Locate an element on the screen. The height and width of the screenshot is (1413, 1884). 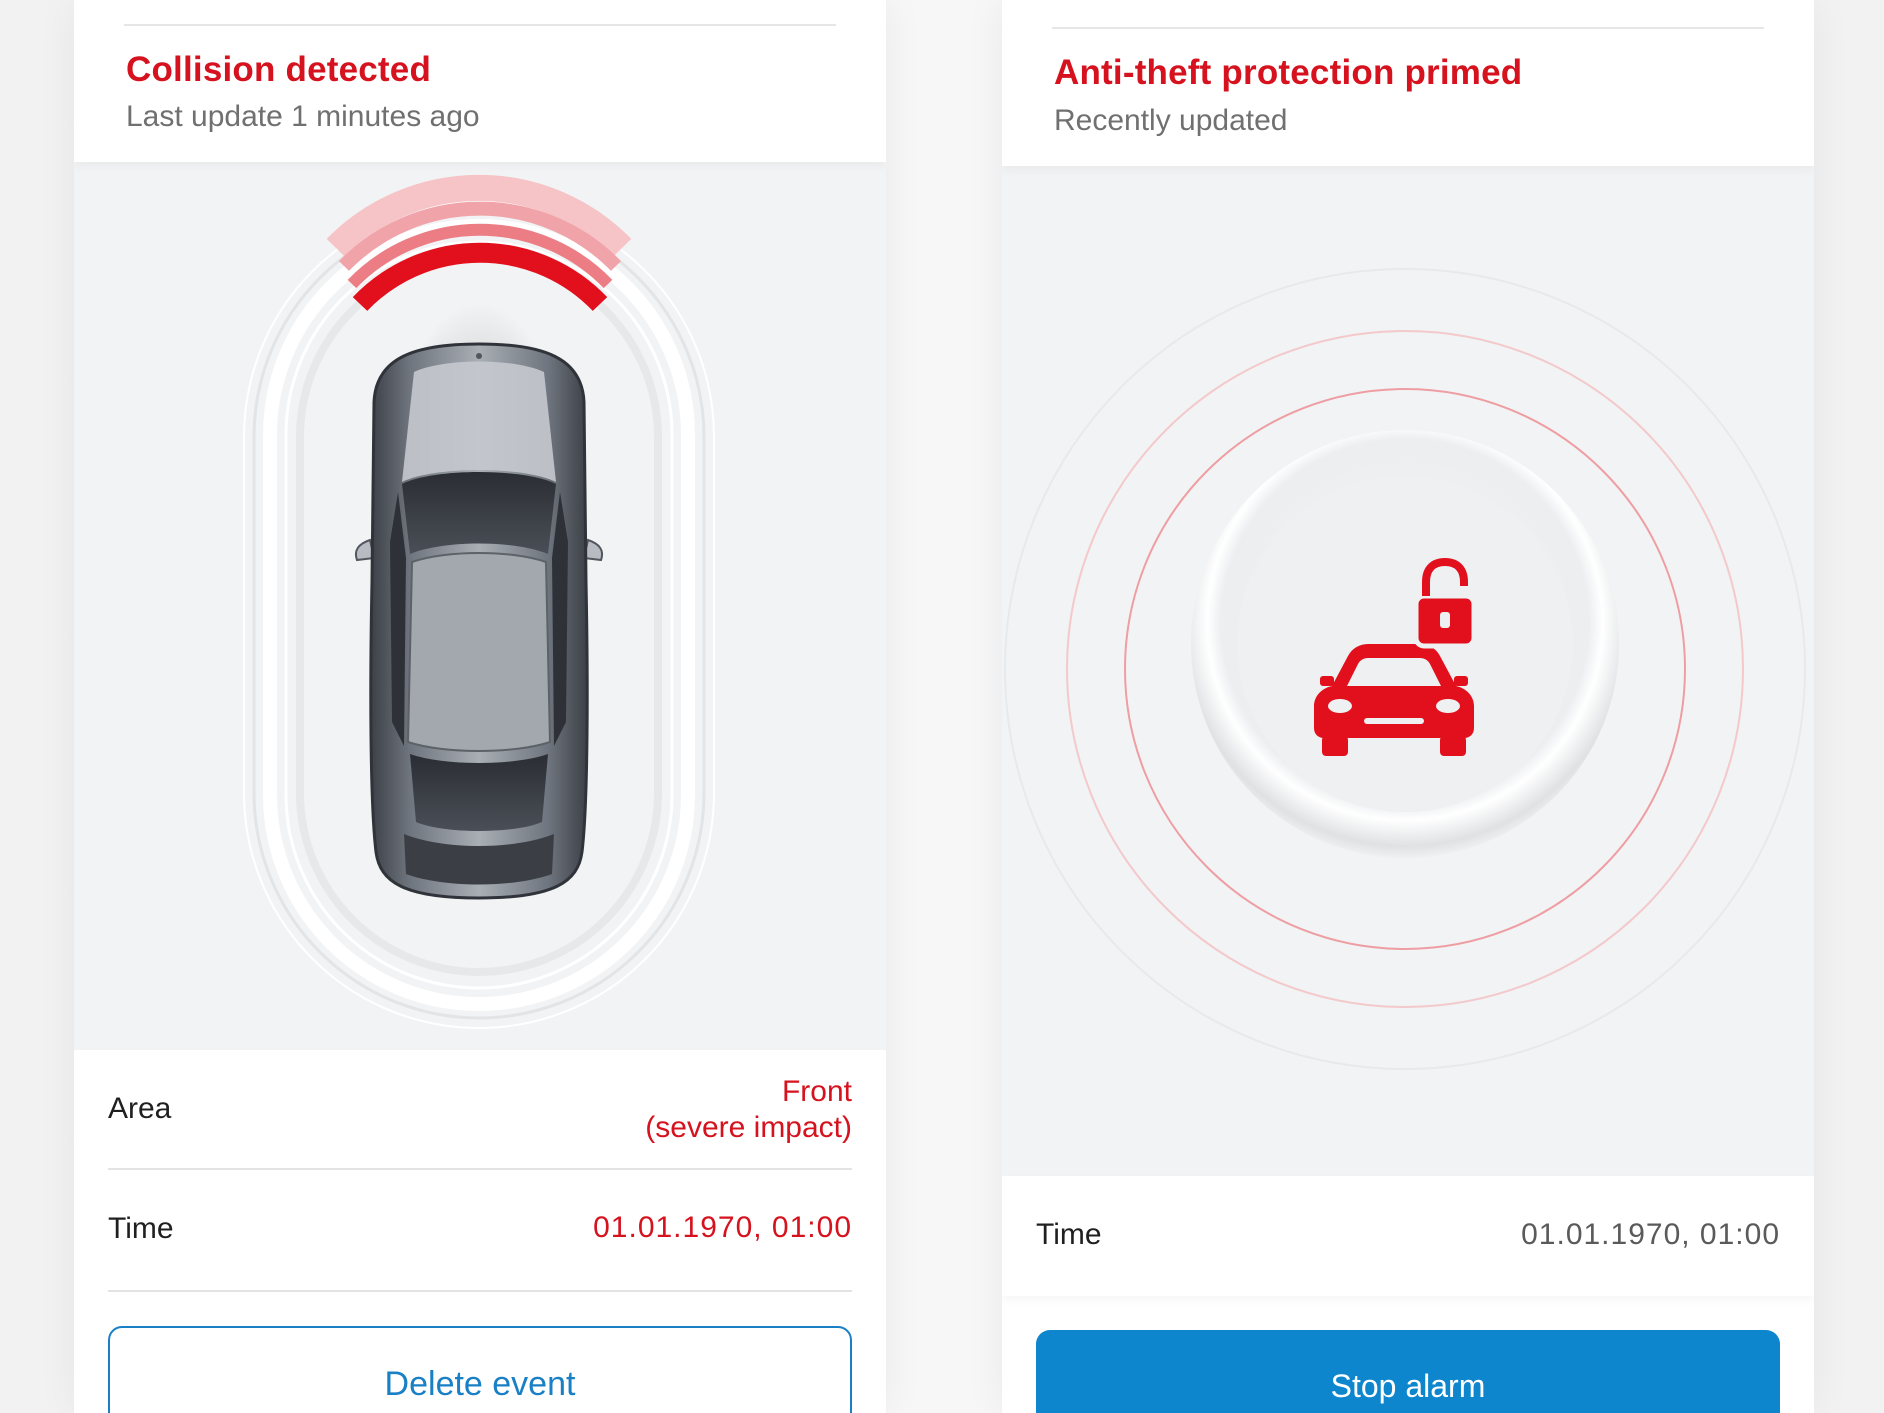
area-row: Area Front (severe impact) is located at coordinates (480, 1110).